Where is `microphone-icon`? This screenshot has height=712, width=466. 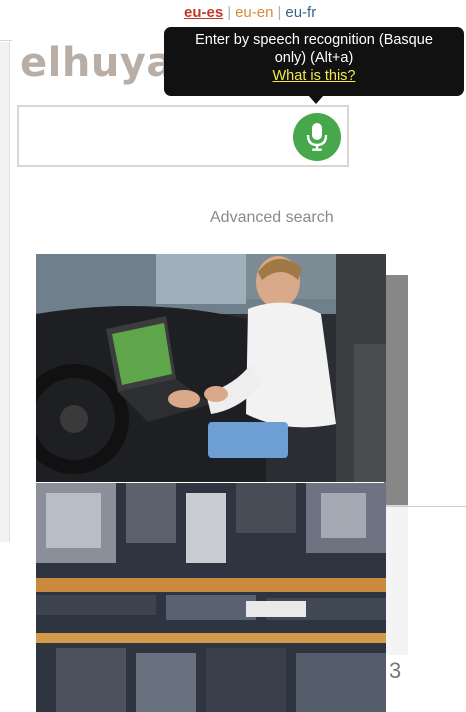 microphone-icon is located at coordinates (317, 137).